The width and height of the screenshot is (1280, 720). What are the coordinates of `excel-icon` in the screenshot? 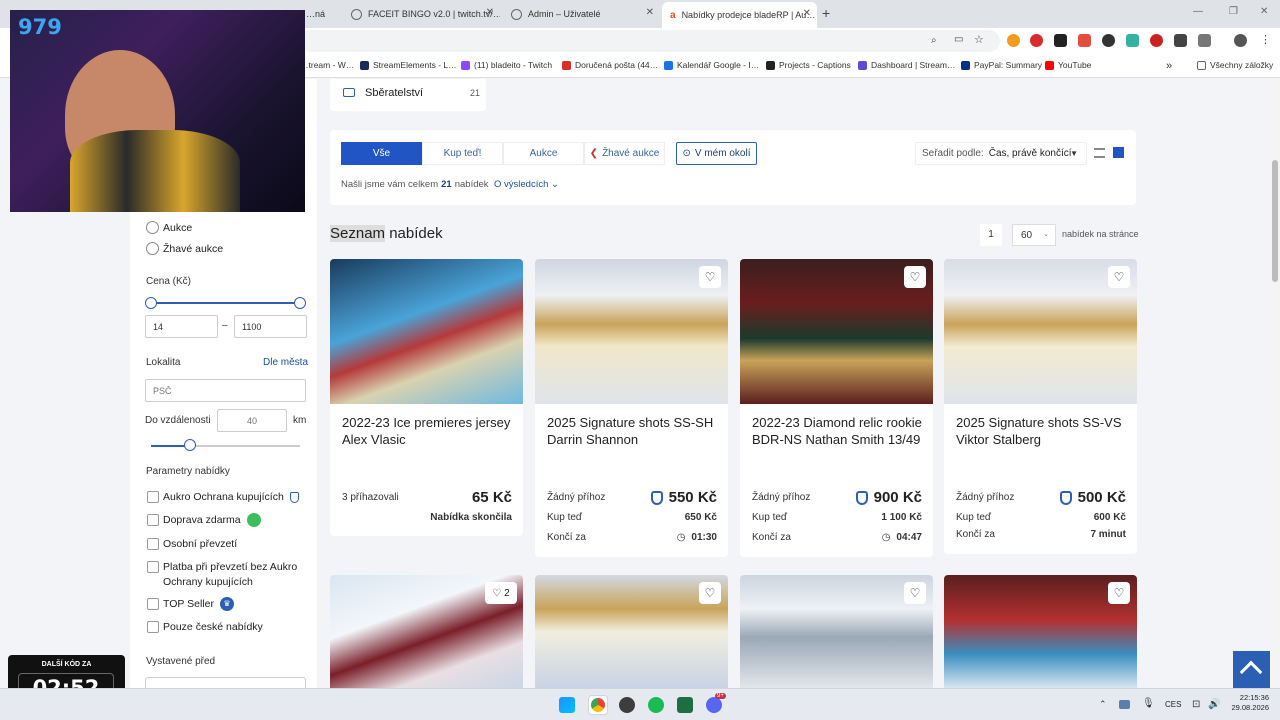 It's located at (685, 705).